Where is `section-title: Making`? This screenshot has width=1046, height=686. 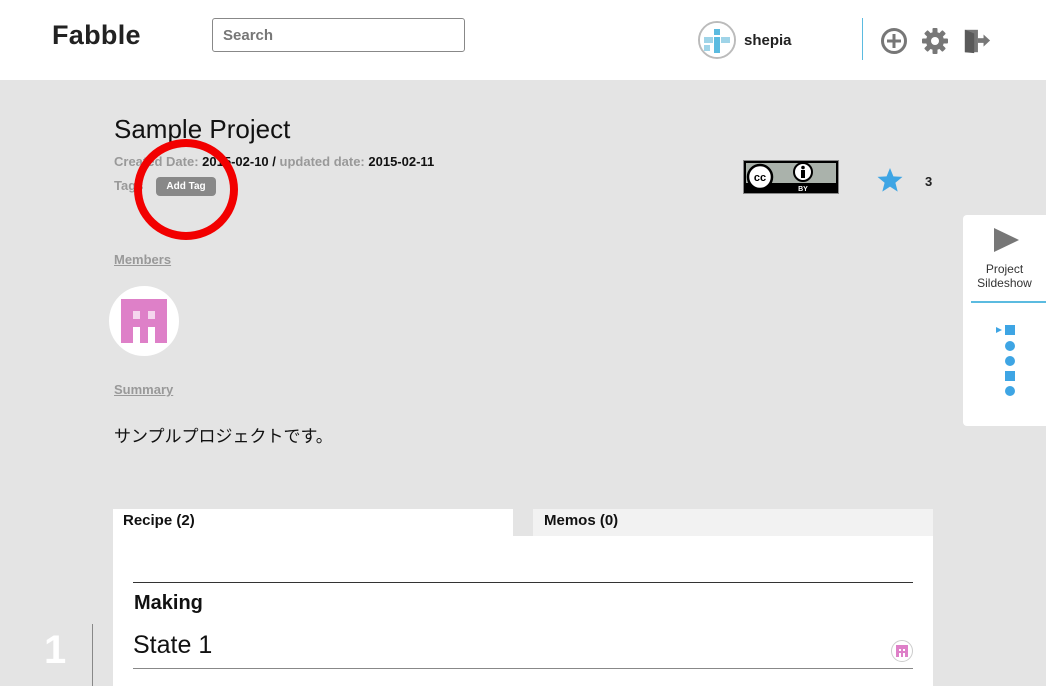
section-title: Making is located at coordinates (168, 603).